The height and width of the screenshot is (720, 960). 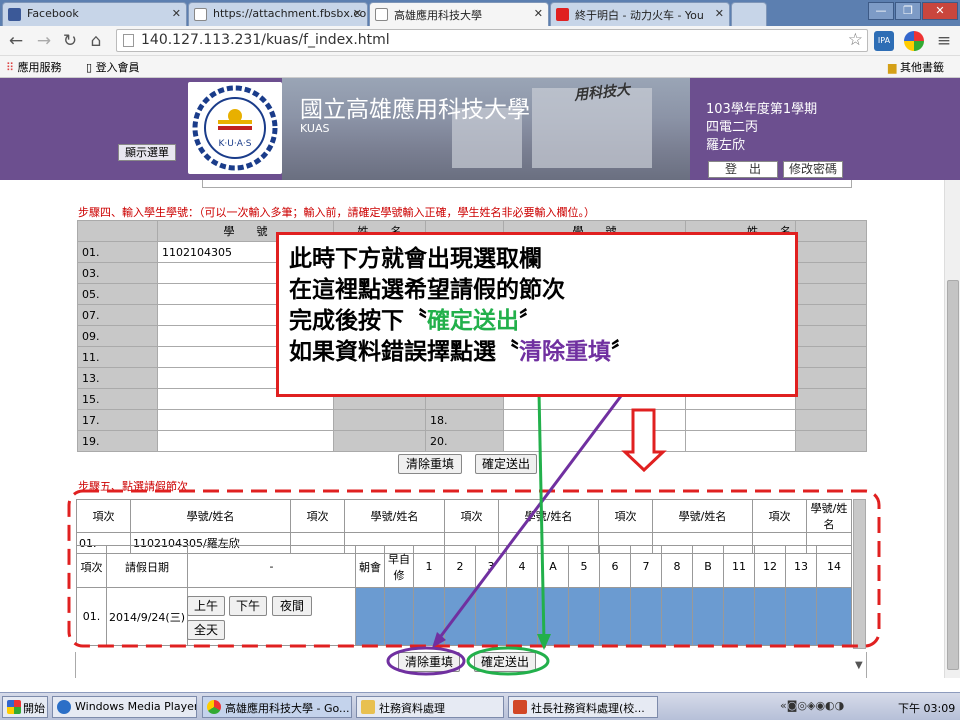 I want to click on table-row: 19. 20., so click(x=472, y=441).